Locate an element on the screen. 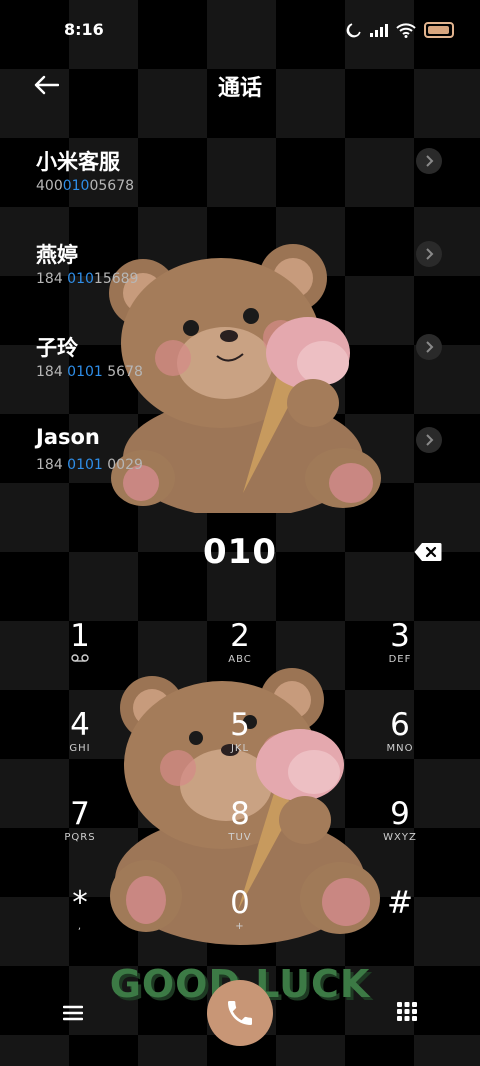  contact-name: 燕婷 is located at coordinates (57, 255).